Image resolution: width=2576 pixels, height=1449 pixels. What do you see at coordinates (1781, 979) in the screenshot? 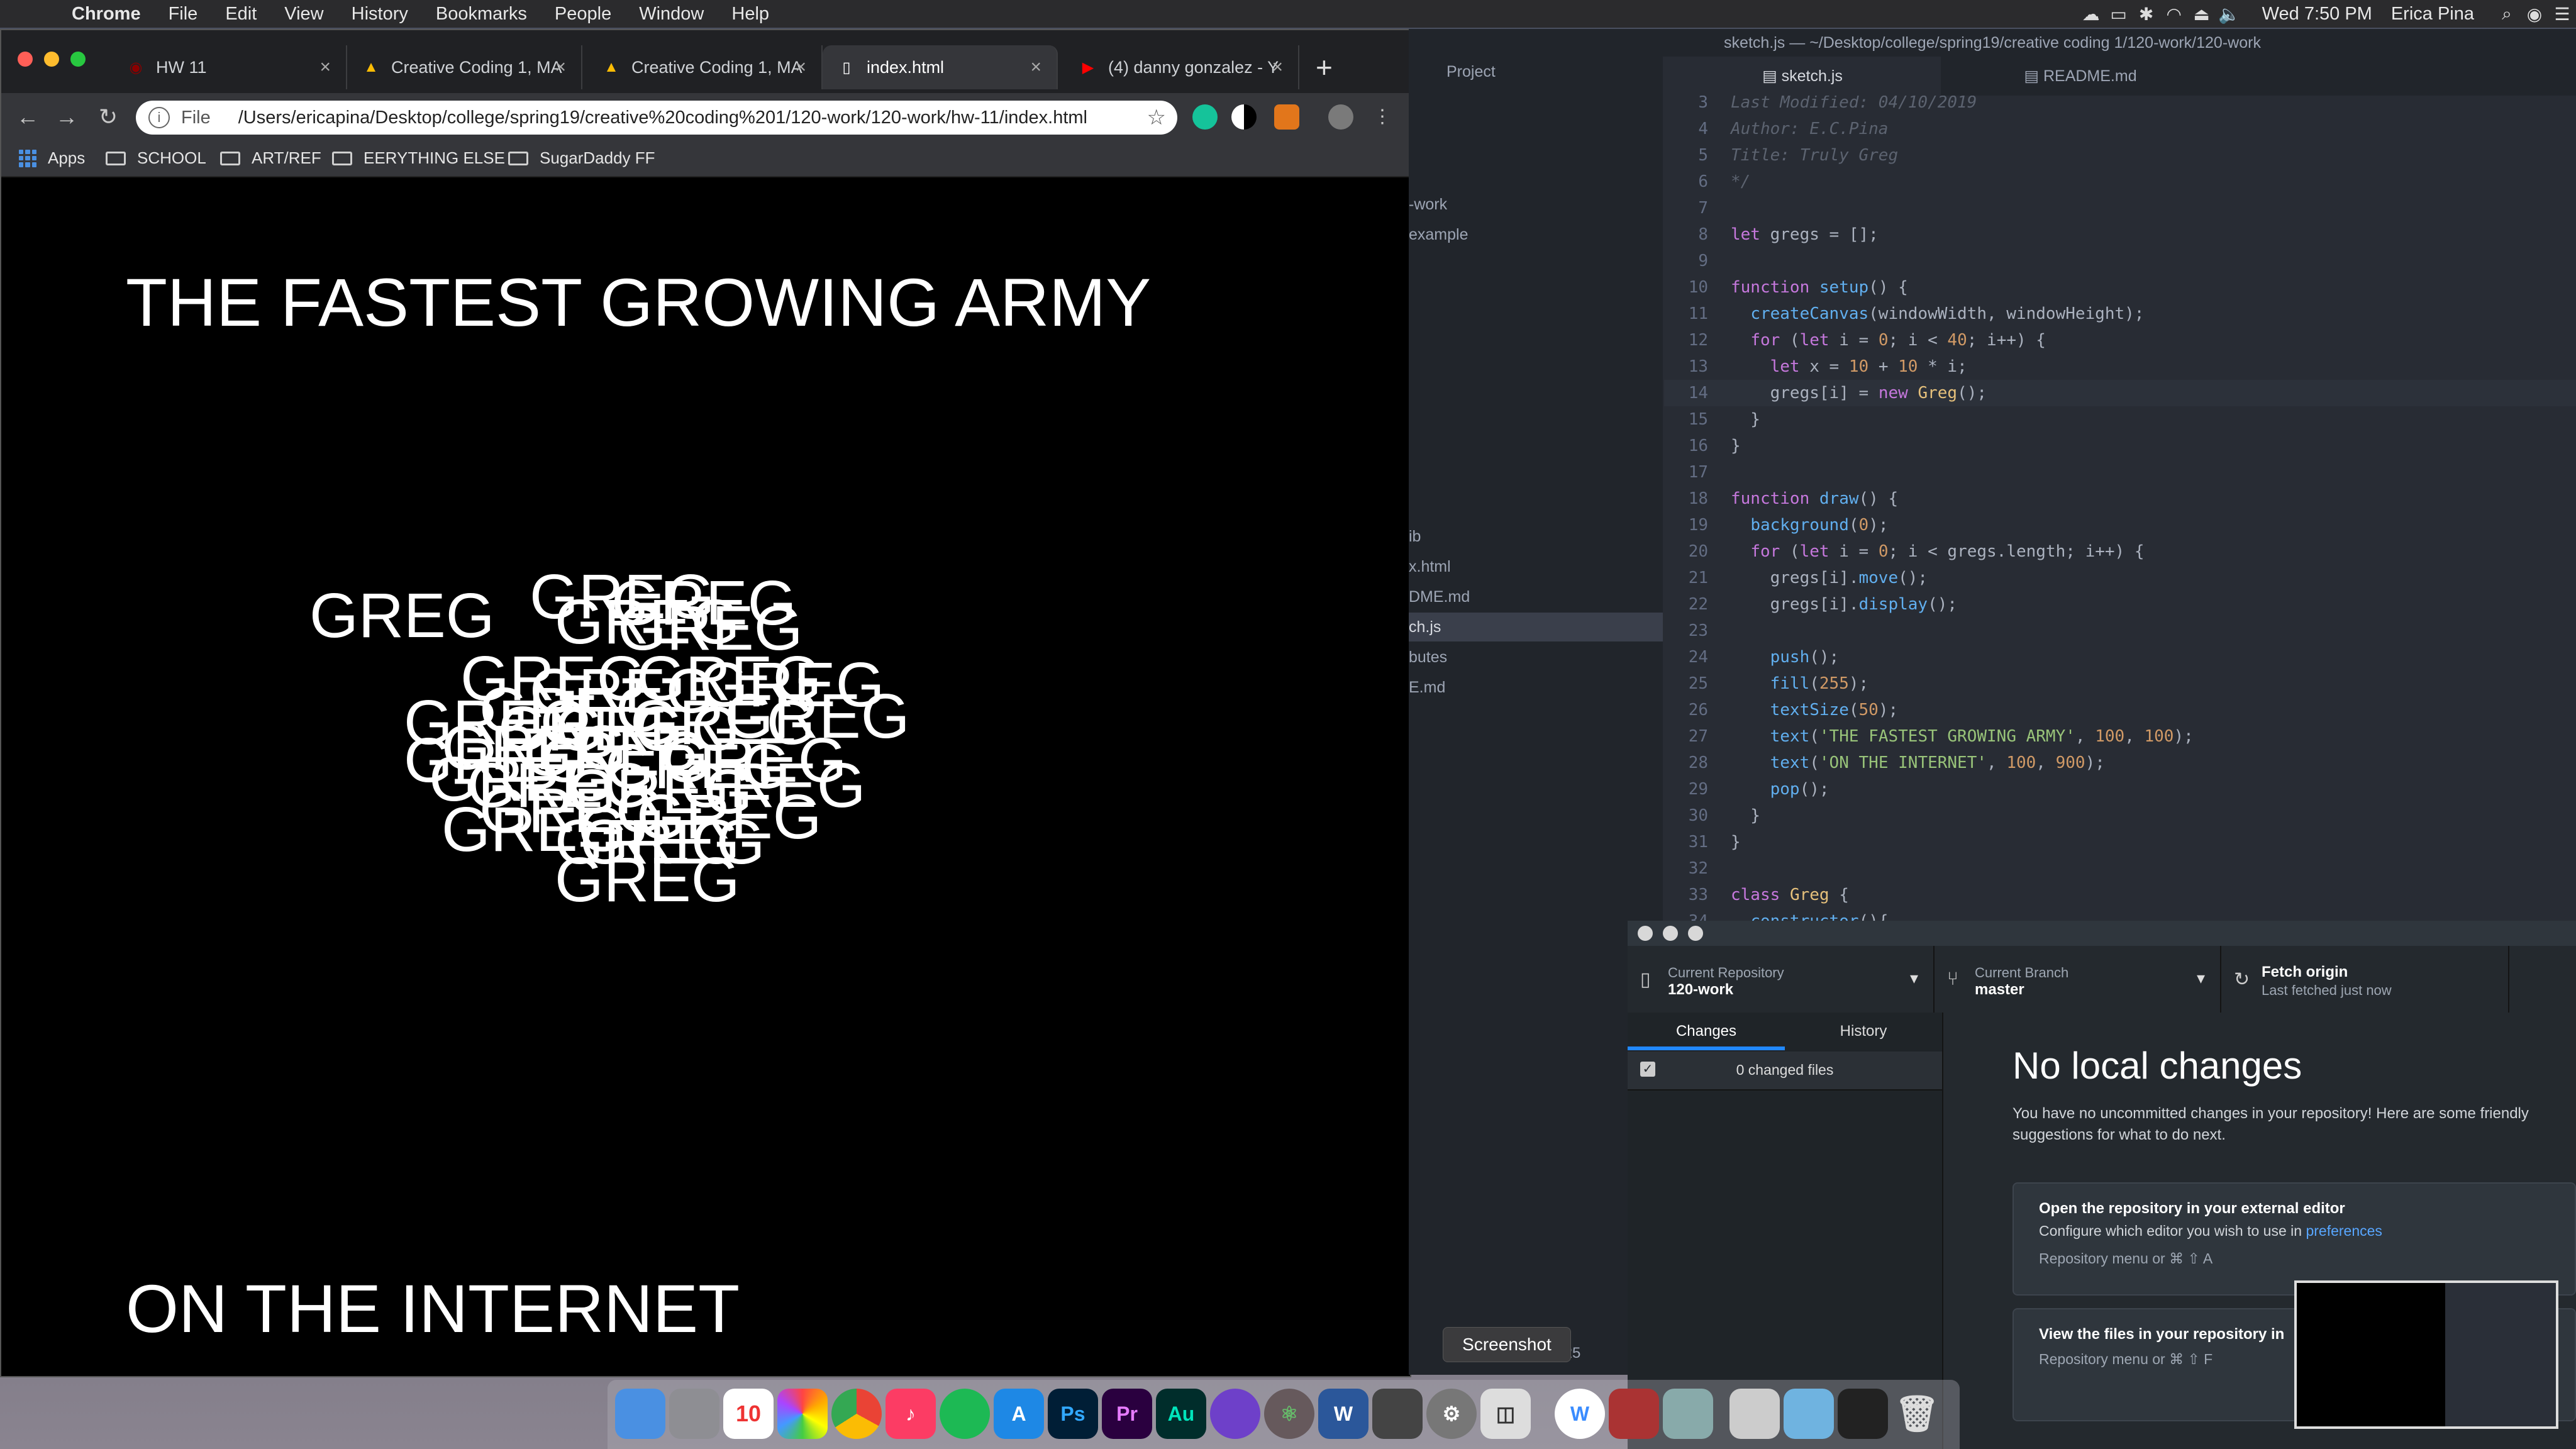
I see `current-repository-button: ▯ Current Repository 120-work ▾` at bounding box center [1781, 979].